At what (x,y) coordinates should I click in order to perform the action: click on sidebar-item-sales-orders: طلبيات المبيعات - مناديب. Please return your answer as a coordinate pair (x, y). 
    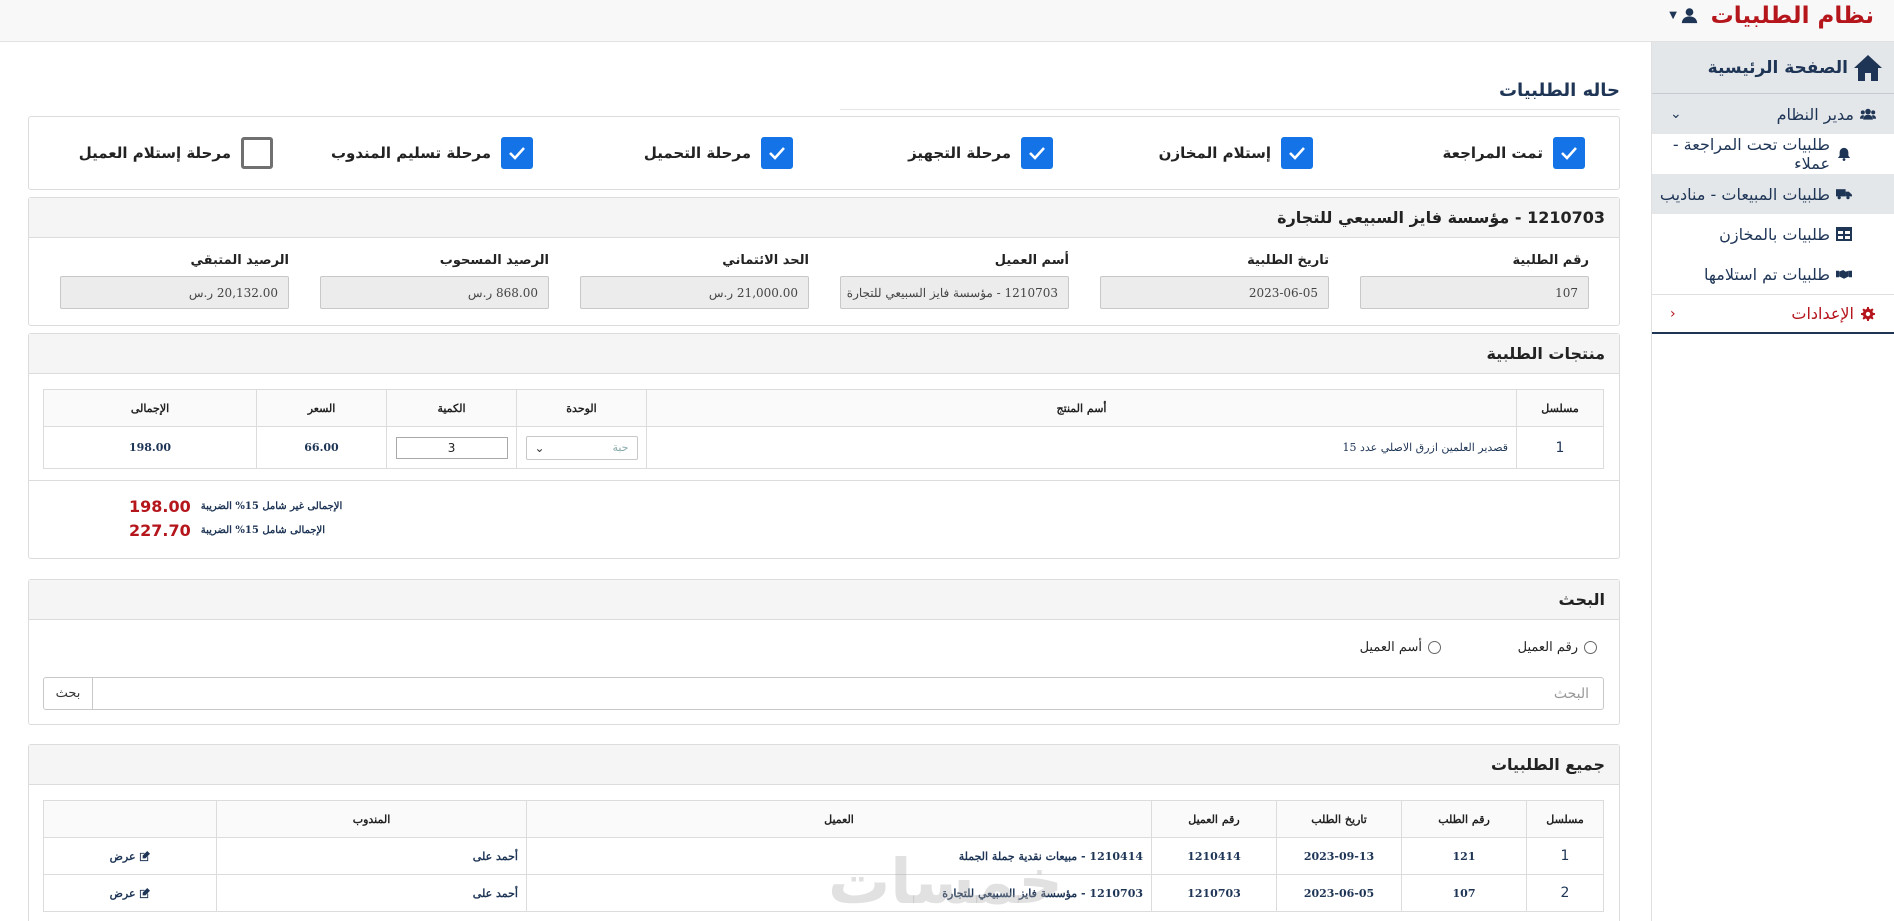
    Looking at the image, I should click on (1773, 194).